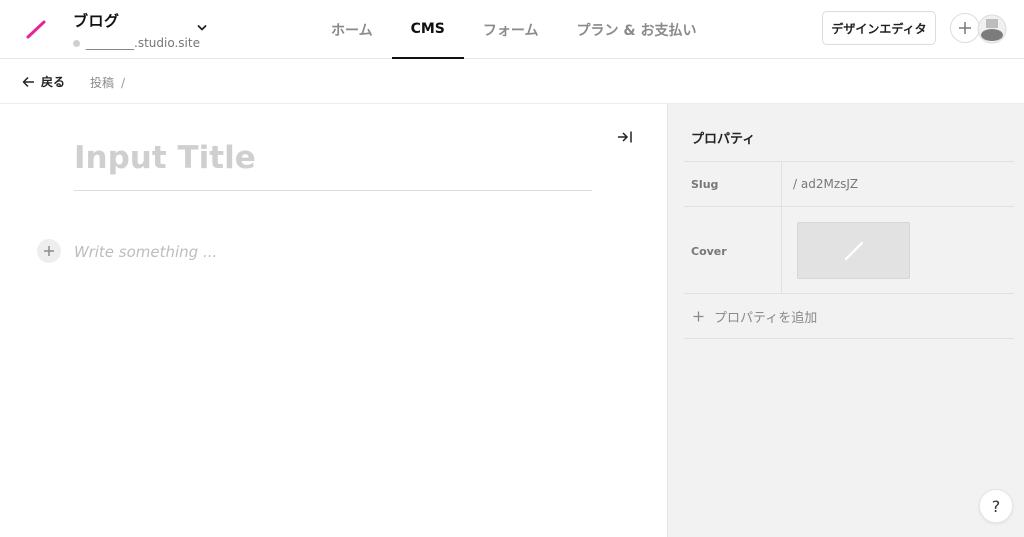  I want to click on project-domain-text: ________.studio.site, so click(143, 43).